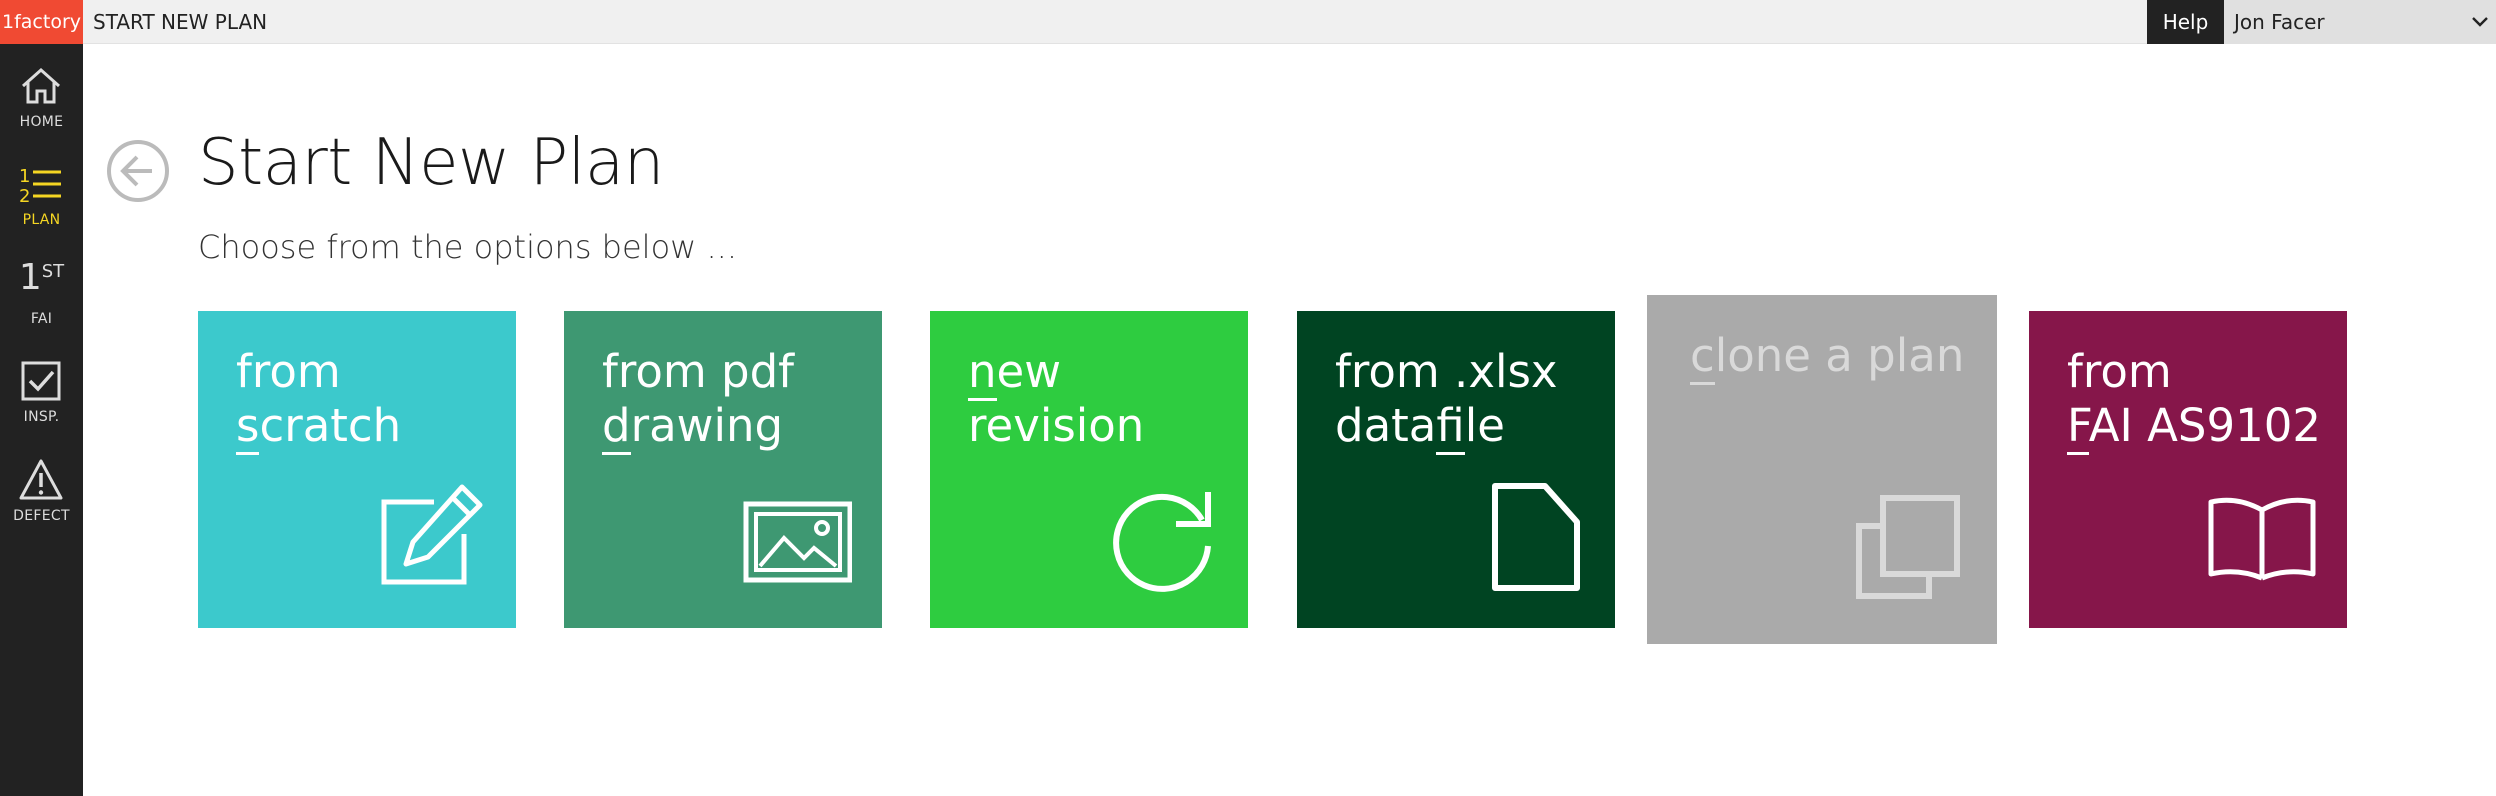  Describe the element at coordinates (1089, 469) in the screenshot. I see `tile-new-revision: new revision` at that location.